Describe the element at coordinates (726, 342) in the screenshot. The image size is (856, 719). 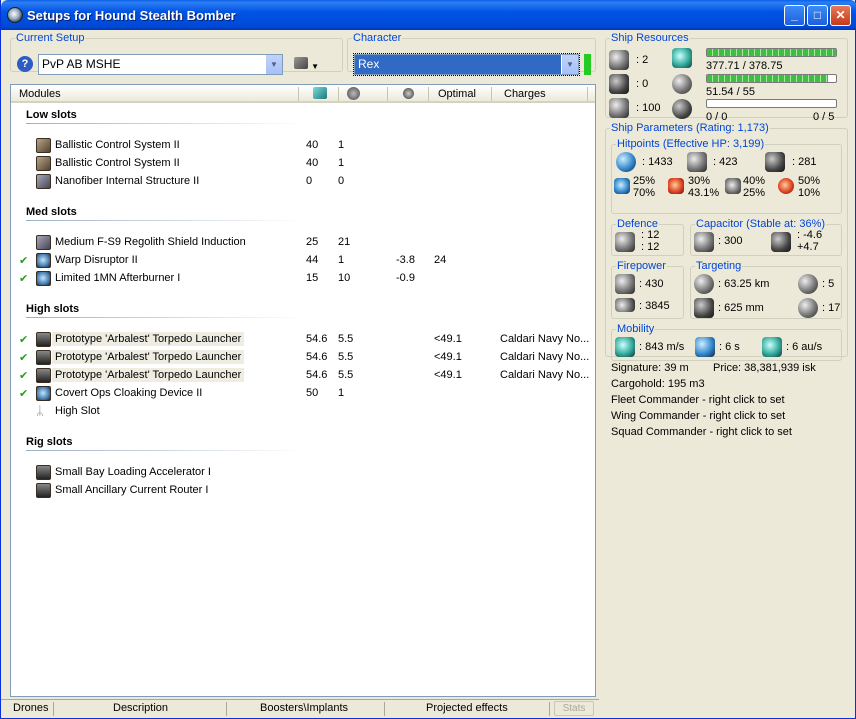
I see `mobility-group: Mobility : 843 m/s : 6 s : 6 au/s` at that location.